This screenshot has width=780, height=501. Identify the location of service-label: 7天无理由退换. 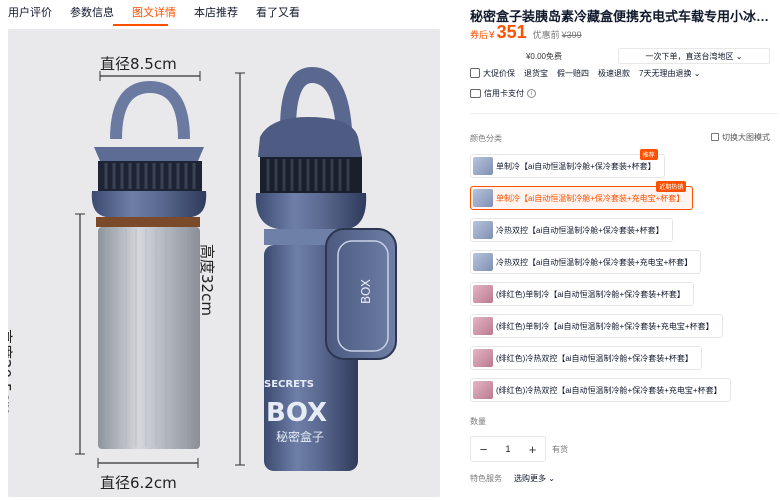
(665, 73).